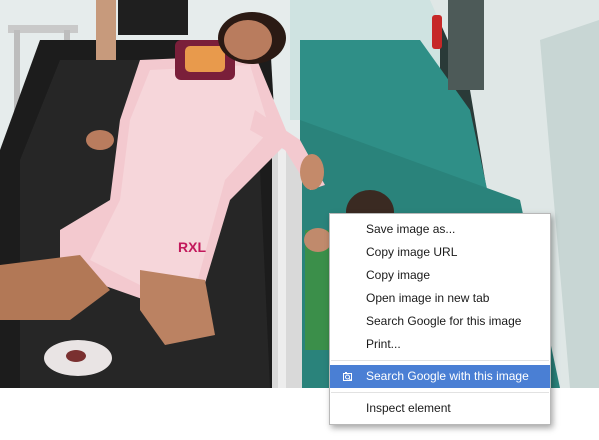 Image resolution: width=599 pixels, height=440 pixels. What do you see at coordinates (440, 298) in the screenshot?
I see `menu-item-open-image-new-tab: Open image in new tab` at bounding box center [440, 298].